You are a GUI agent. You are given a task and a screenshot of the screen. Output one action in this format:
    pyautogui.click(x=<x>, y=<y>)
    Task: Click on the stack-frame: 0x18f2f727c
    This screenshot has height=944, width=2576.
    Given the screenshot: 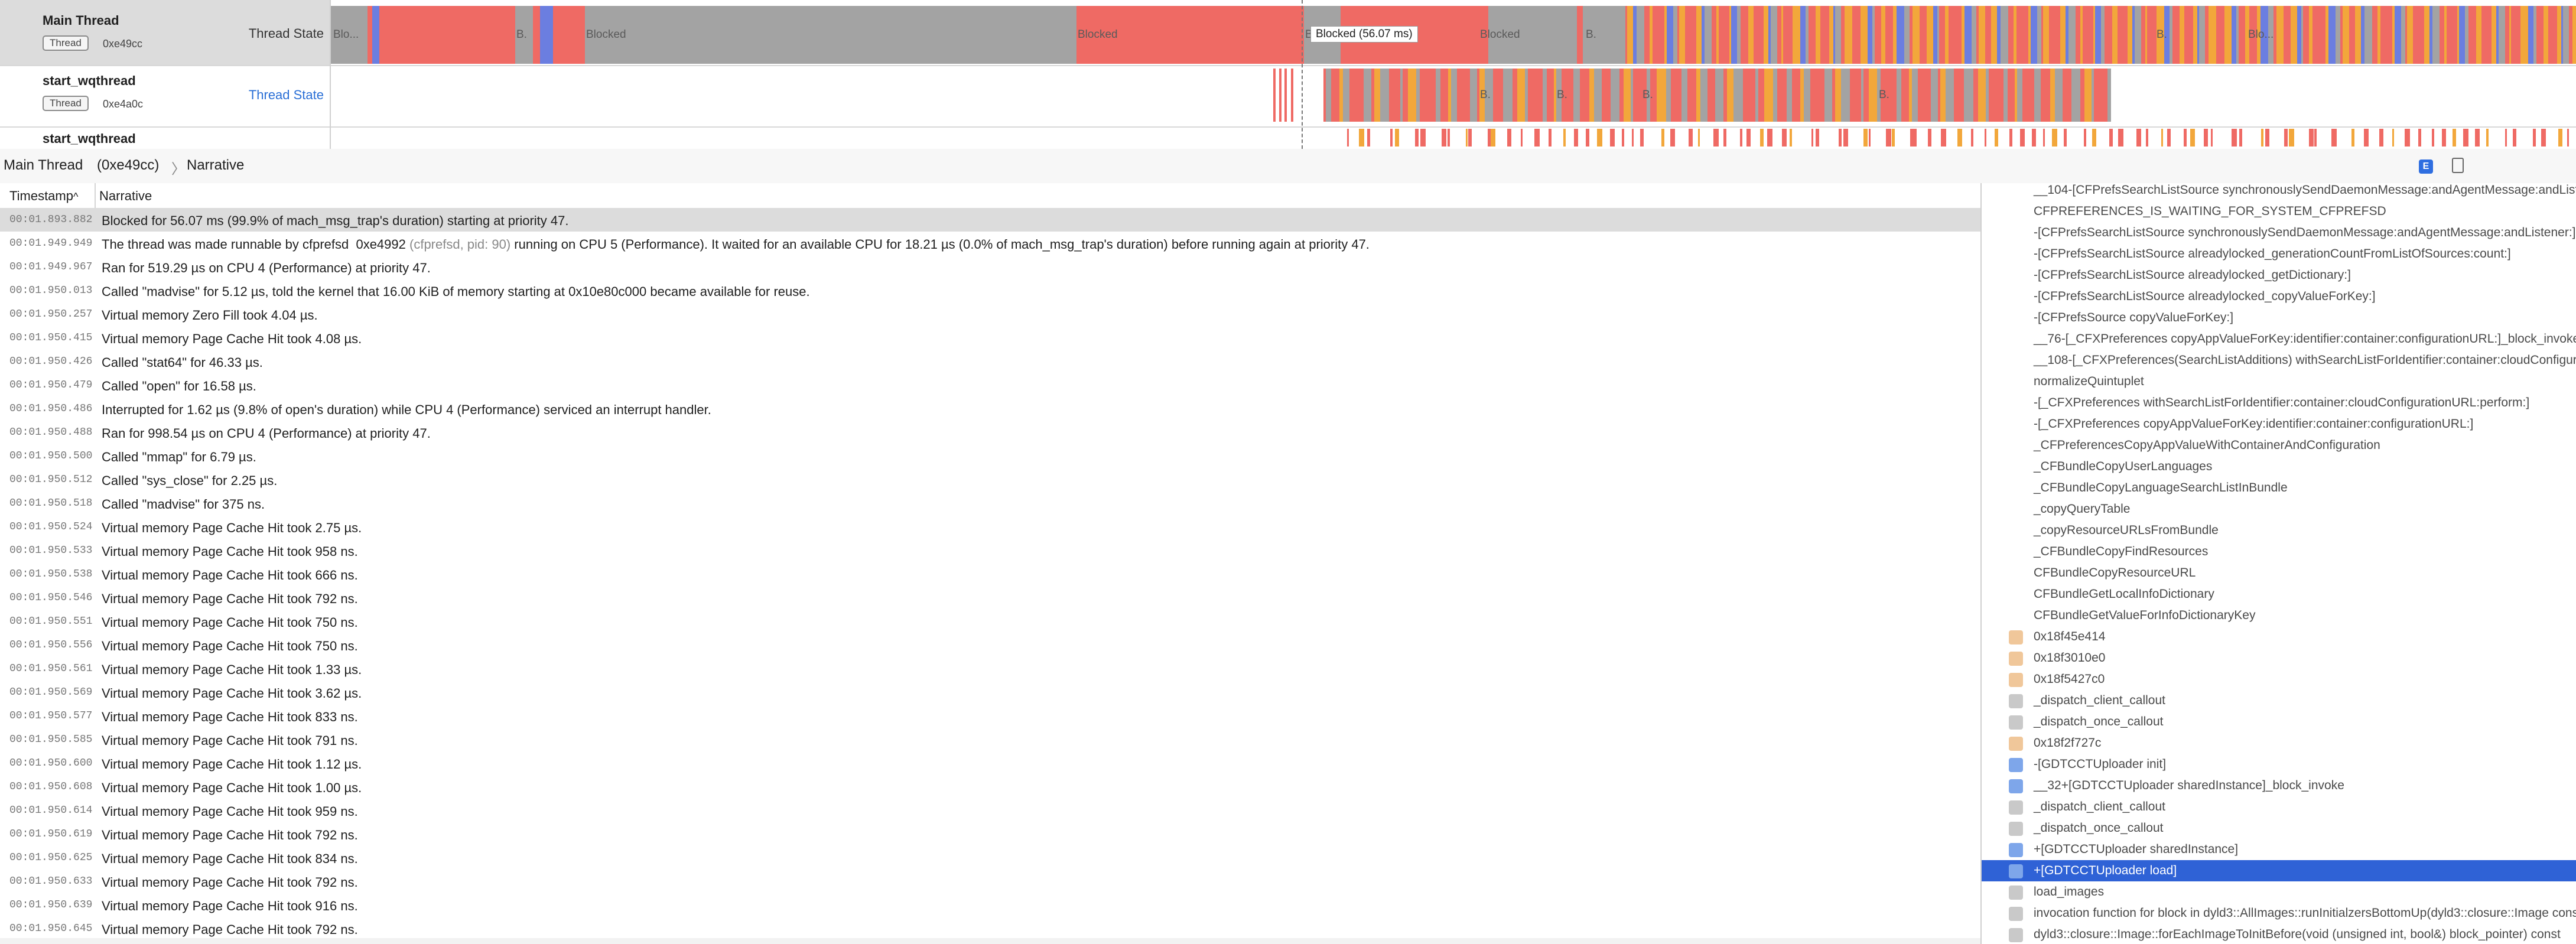 What is the action you would take?
    pyautogui.click(x=2279, y=743)
    